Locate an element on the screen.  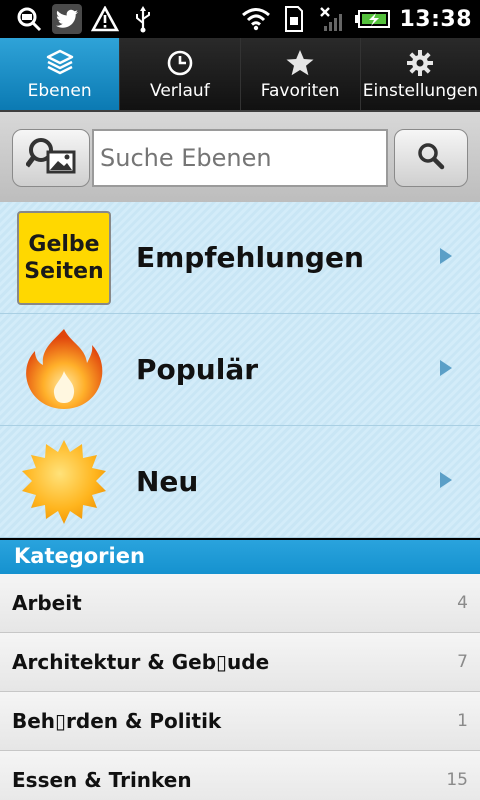
category-count: 15 is located at coordinates (457, 780).